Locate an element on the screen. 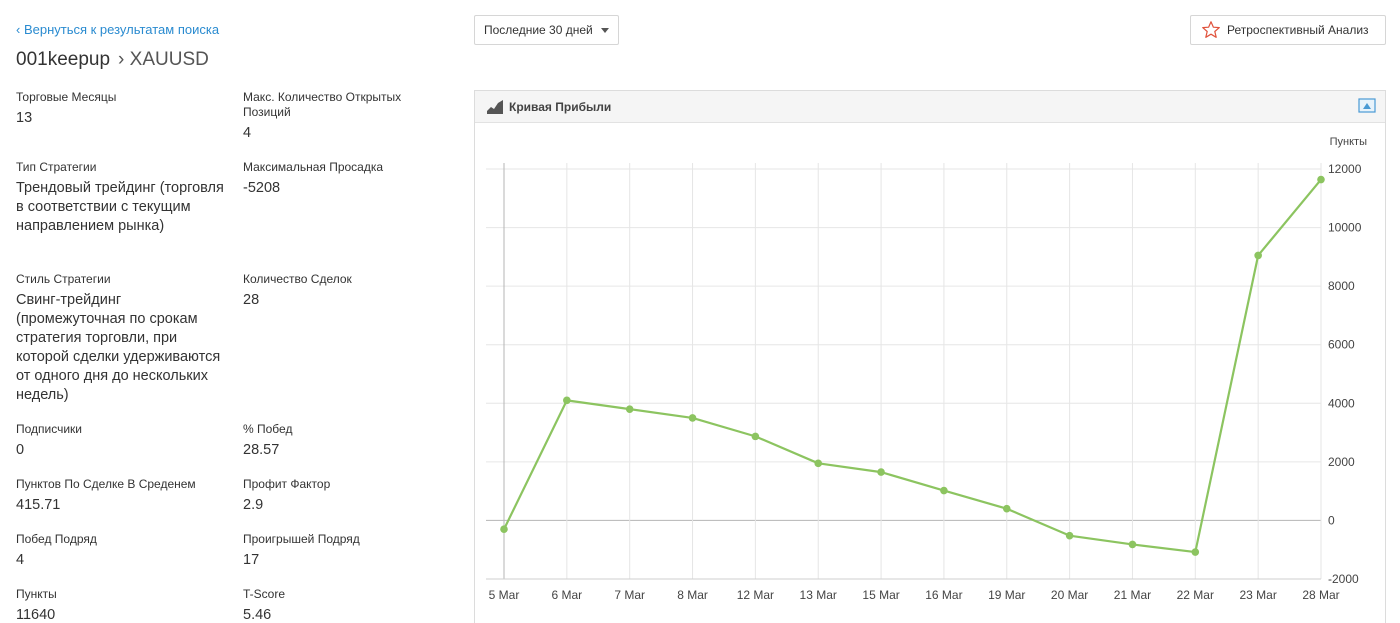 This screenshot has width=1400, height=623. stat-value: 11640 is located at coordinates (36, 615).